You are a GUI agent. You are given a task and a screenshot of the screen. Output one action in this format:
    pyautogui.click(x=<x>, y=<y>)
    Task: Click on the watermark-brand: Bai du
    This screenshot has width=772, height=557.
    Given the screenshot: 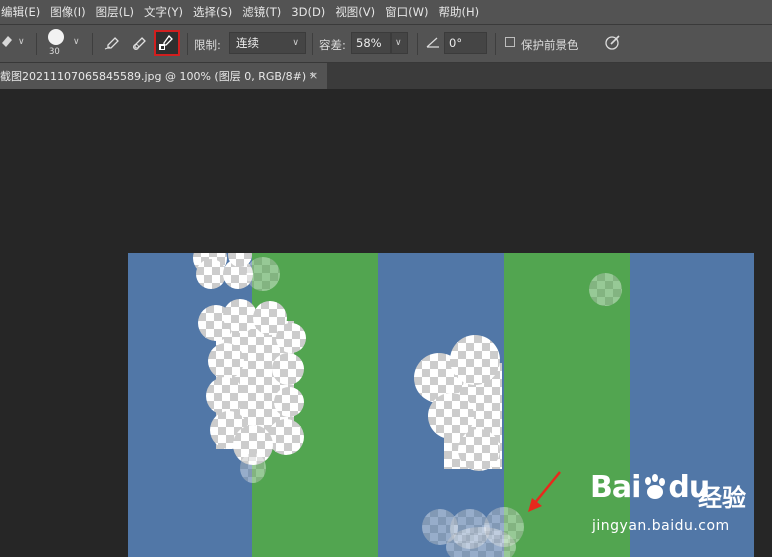 What is the action you would take?
    pyautogui.click(x=650, y=487)
    